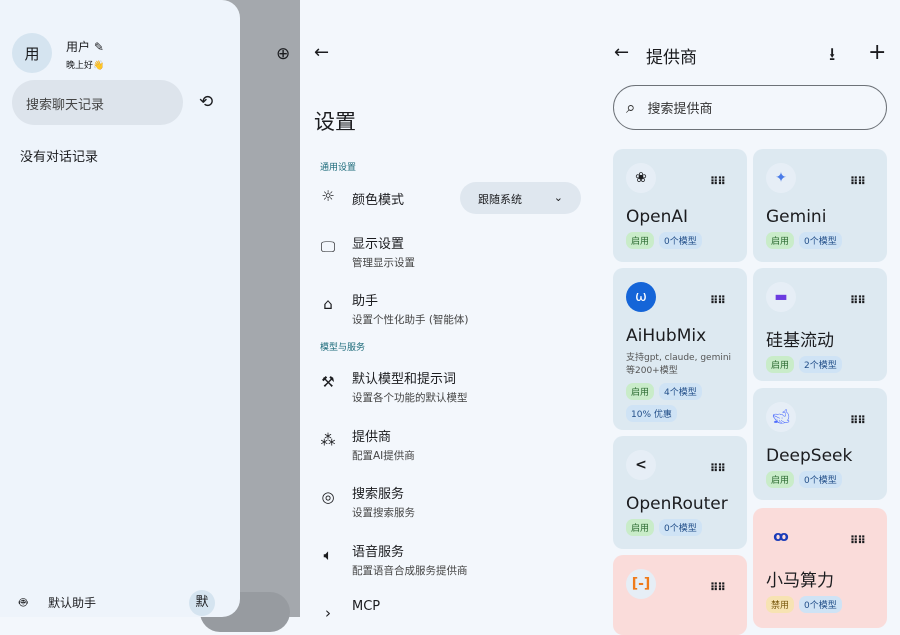 This screenshot has width=900, height=635. What do you see at coordinates (410, 398) in the screenshot?
I see `item-subtitle: 设置各个功能的默认模型` at bounding box center [410, 398].